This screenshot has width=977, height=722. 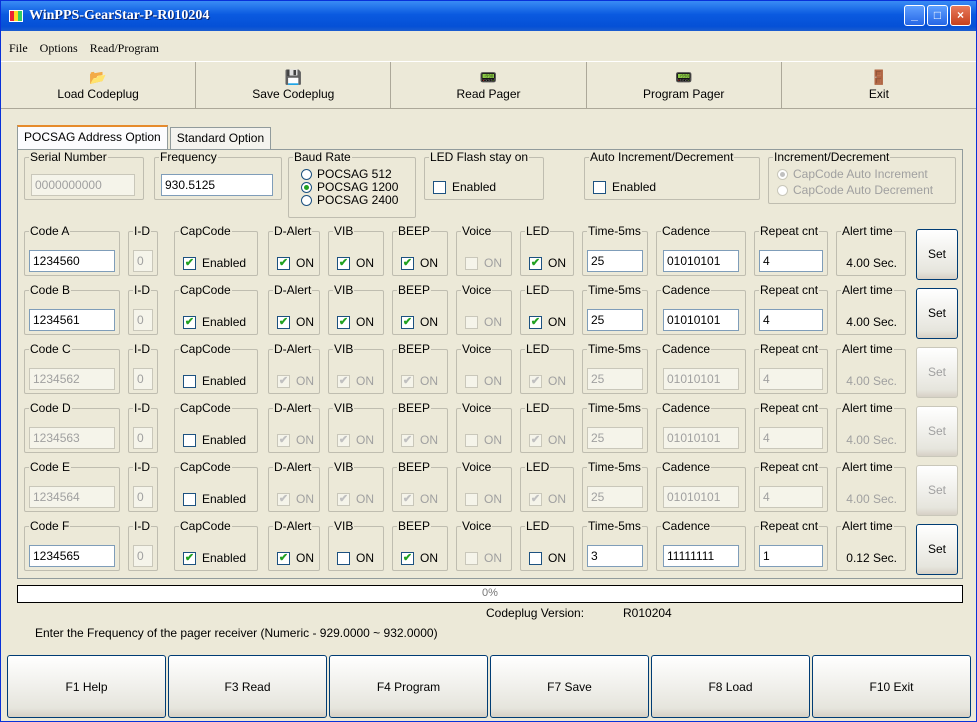 I want to click on auto-increment-checkbox: Enabled, so click(x=624, y=187).